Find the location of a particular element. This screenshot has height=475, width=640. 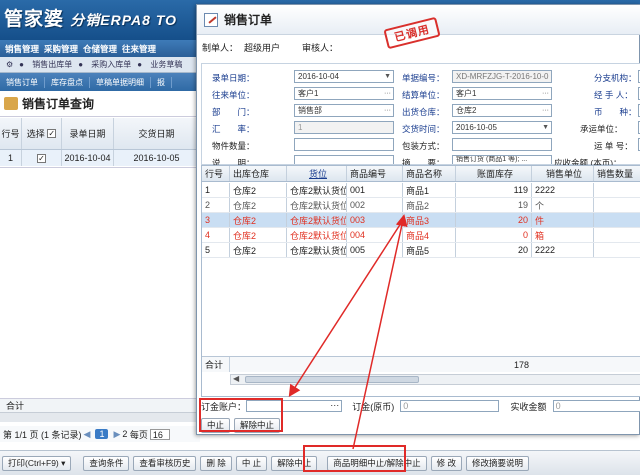

page-title-bar: 销售订单查询 is located at coordinates (100, 104).